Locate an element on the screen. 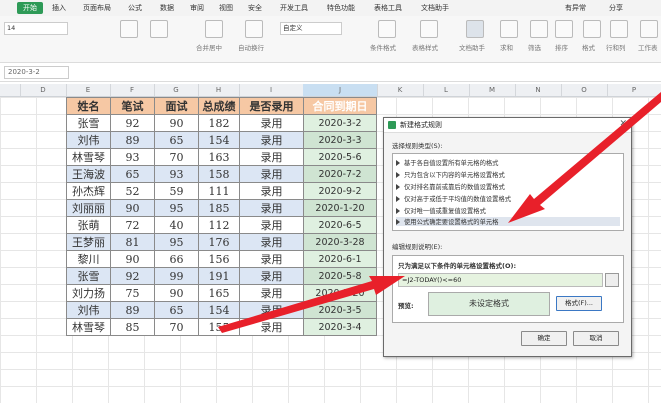  tab-insert: 插入 is located at coordinates (59, 8).